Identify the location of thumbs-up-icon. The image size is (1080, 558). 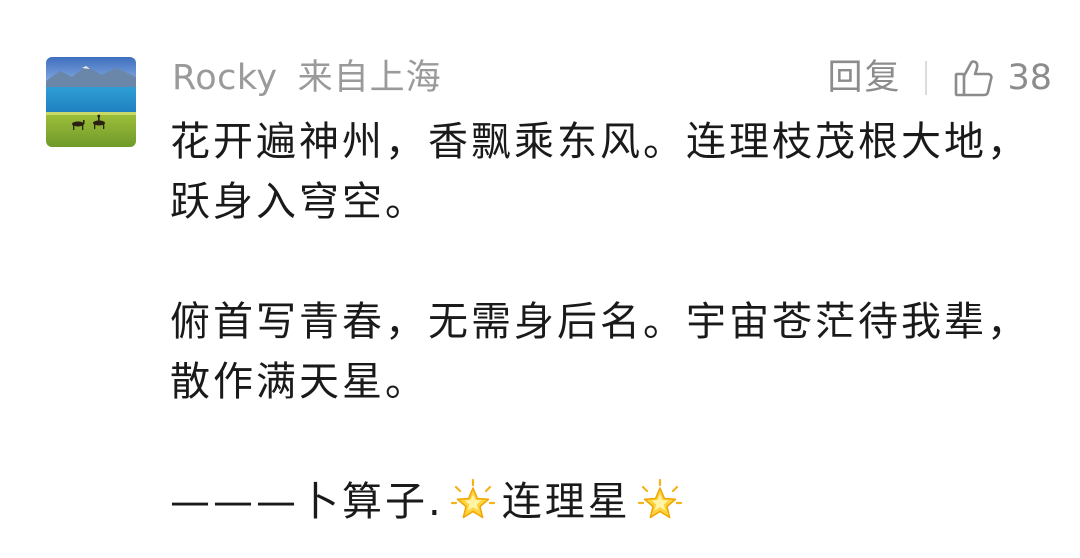
(974, 78).